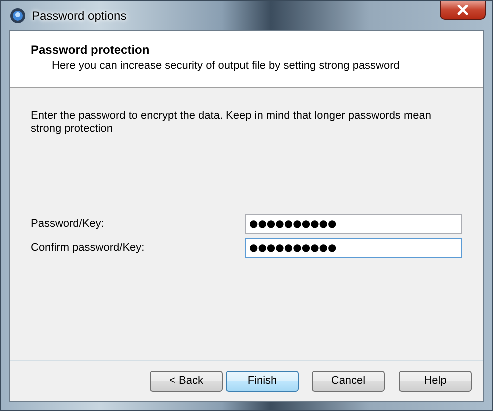 Image resolution: width=493 pixels, height=411 pixels. Describe the element at coordinates (186, 381) in the screenshot. I see `dialog-button: < Back` at that location.